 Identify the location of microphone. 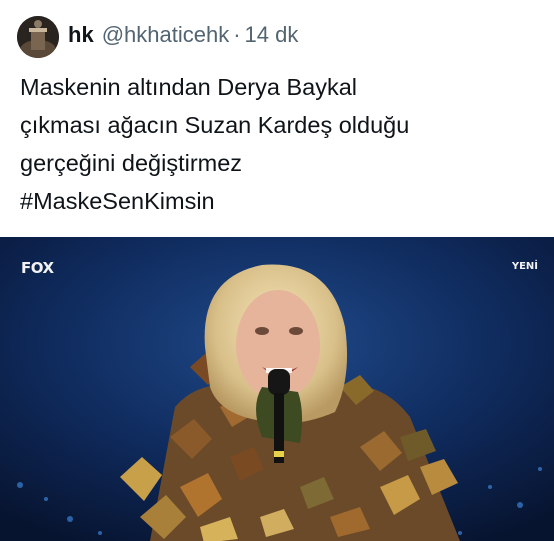
(279, 382).